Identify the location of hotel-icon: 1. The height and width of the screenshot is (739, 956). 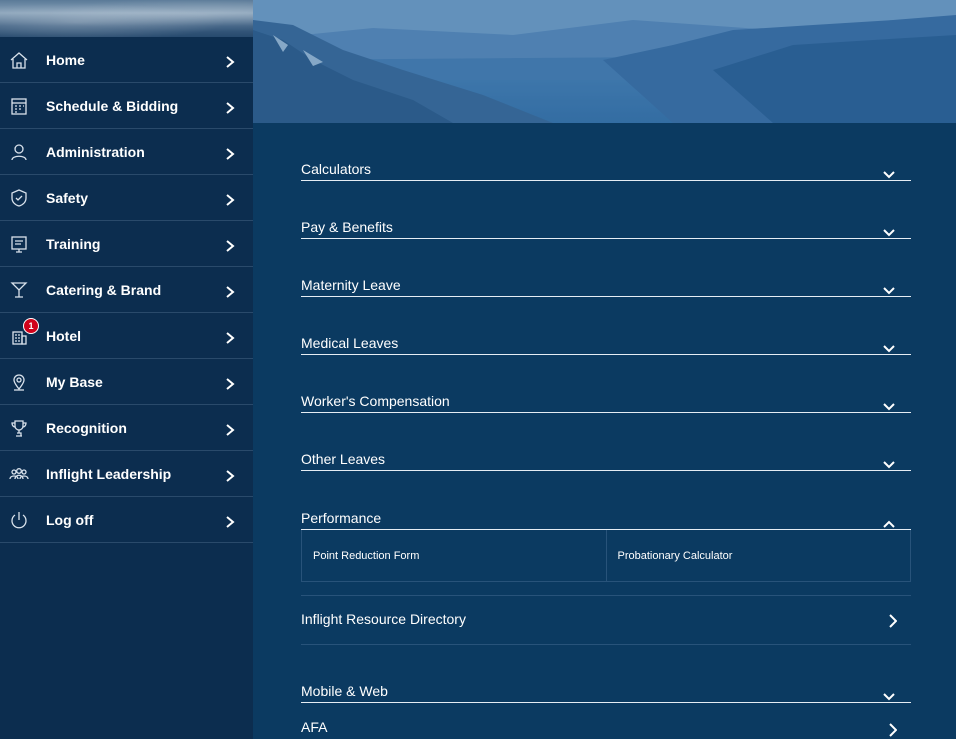
(24, 331).